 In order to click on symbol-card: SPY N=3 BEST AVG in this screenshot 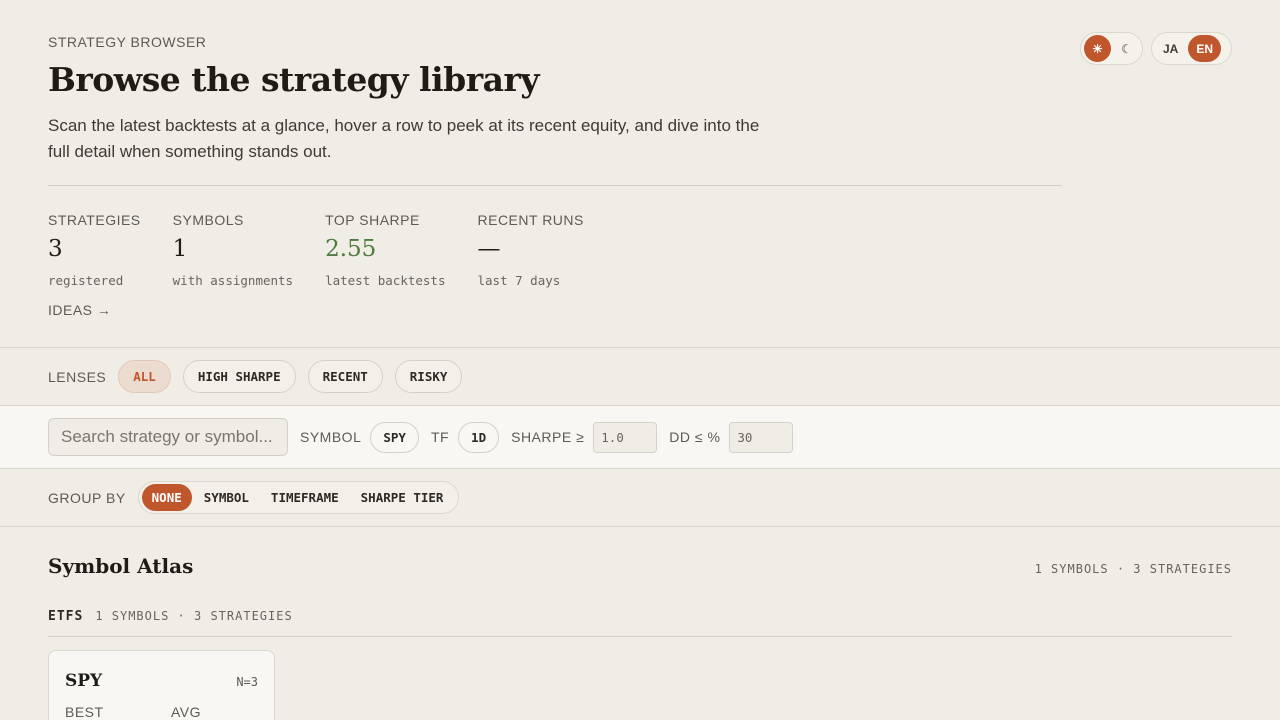, I will do `click(161, 685)`.